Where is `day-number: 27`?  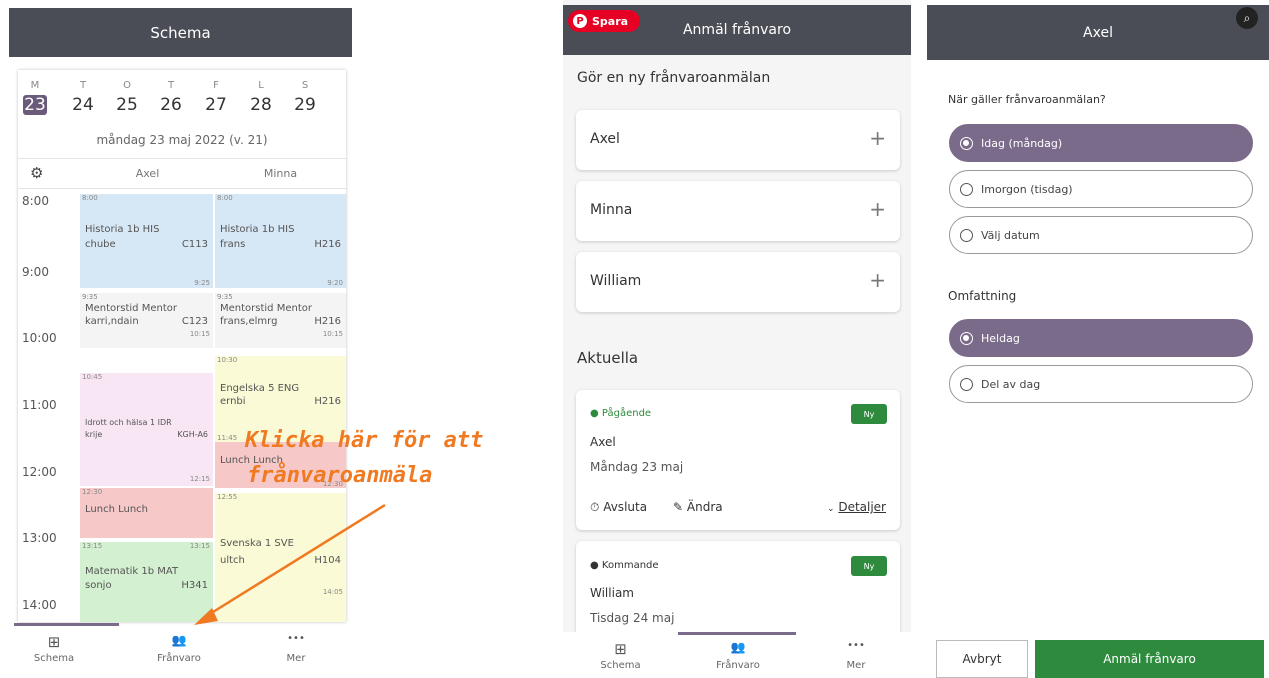 day-number: 27 is located at coordinates (216, 105).